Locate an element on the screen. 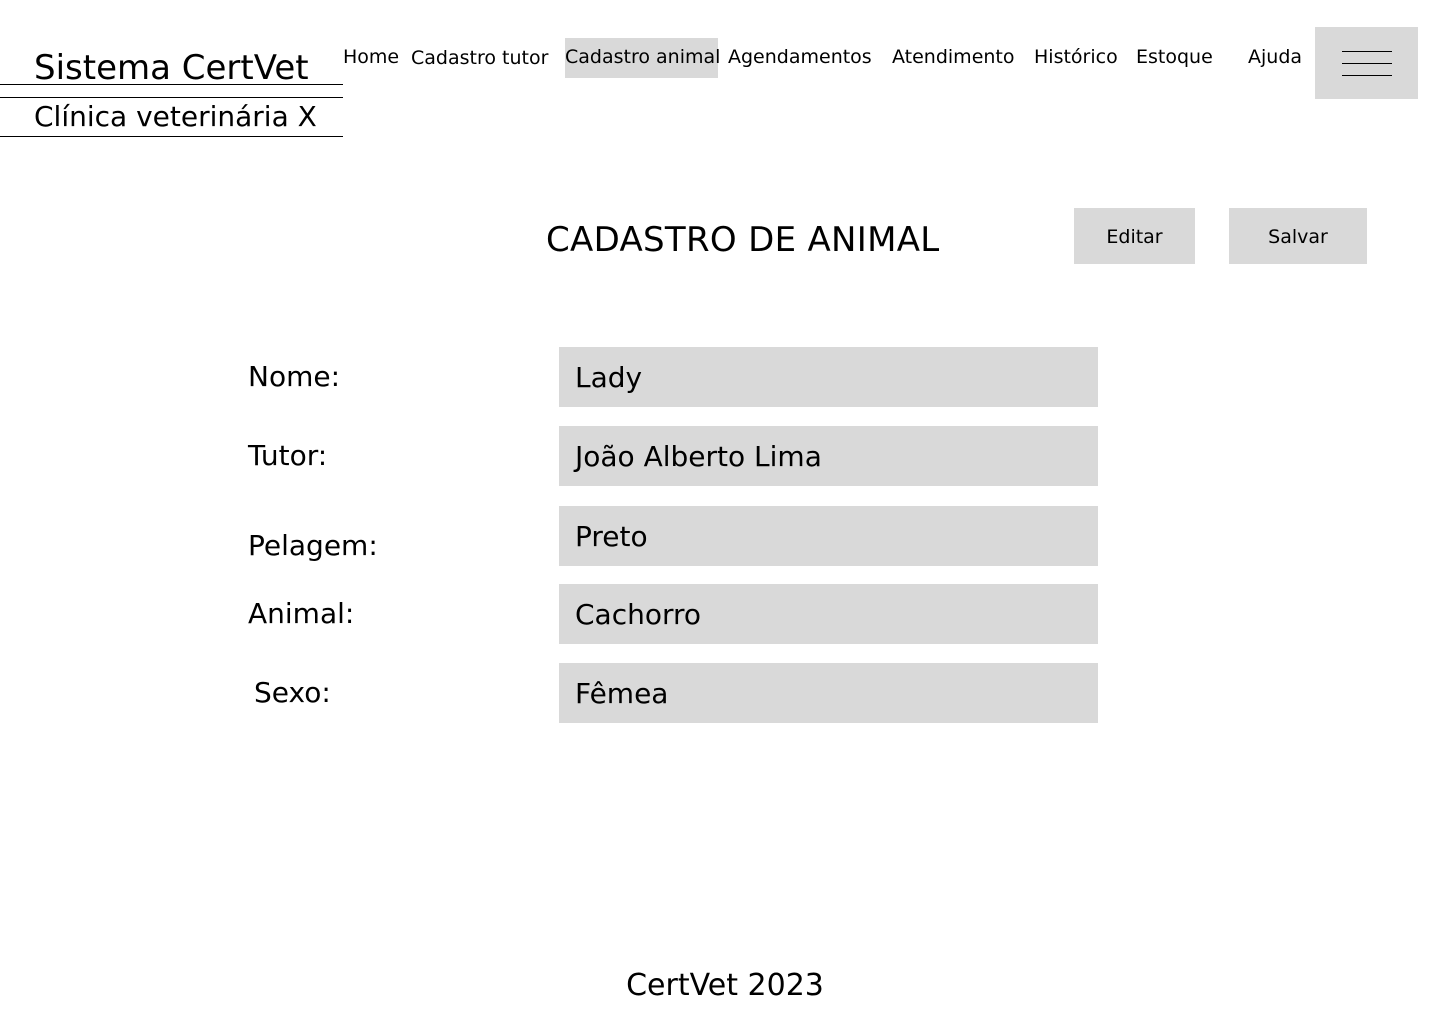  subtitle-underline is located at coordinates (171, 136).